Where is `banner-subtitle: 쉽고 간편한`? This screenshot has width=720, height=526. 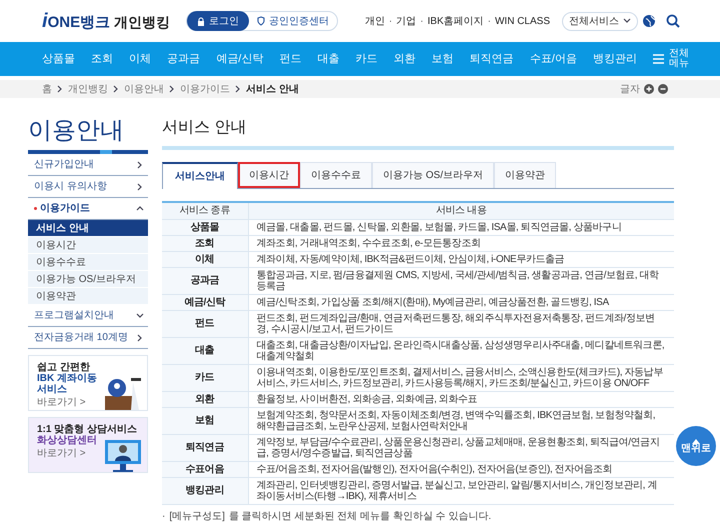 banner-subtitle: 쉽고 간편한 is located at coordinates (64, 367).